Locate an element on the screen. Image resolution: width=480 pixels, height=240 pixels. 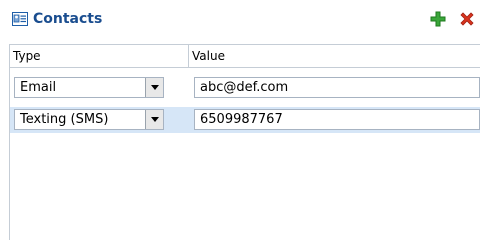
type-select: Texting (SMS) is located at coordinates (89, 119).